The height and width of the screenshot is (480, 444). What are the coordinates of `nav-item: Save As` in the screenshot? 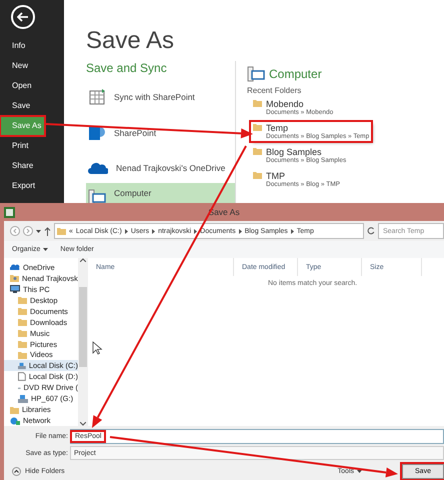 It's located at (22, 126).